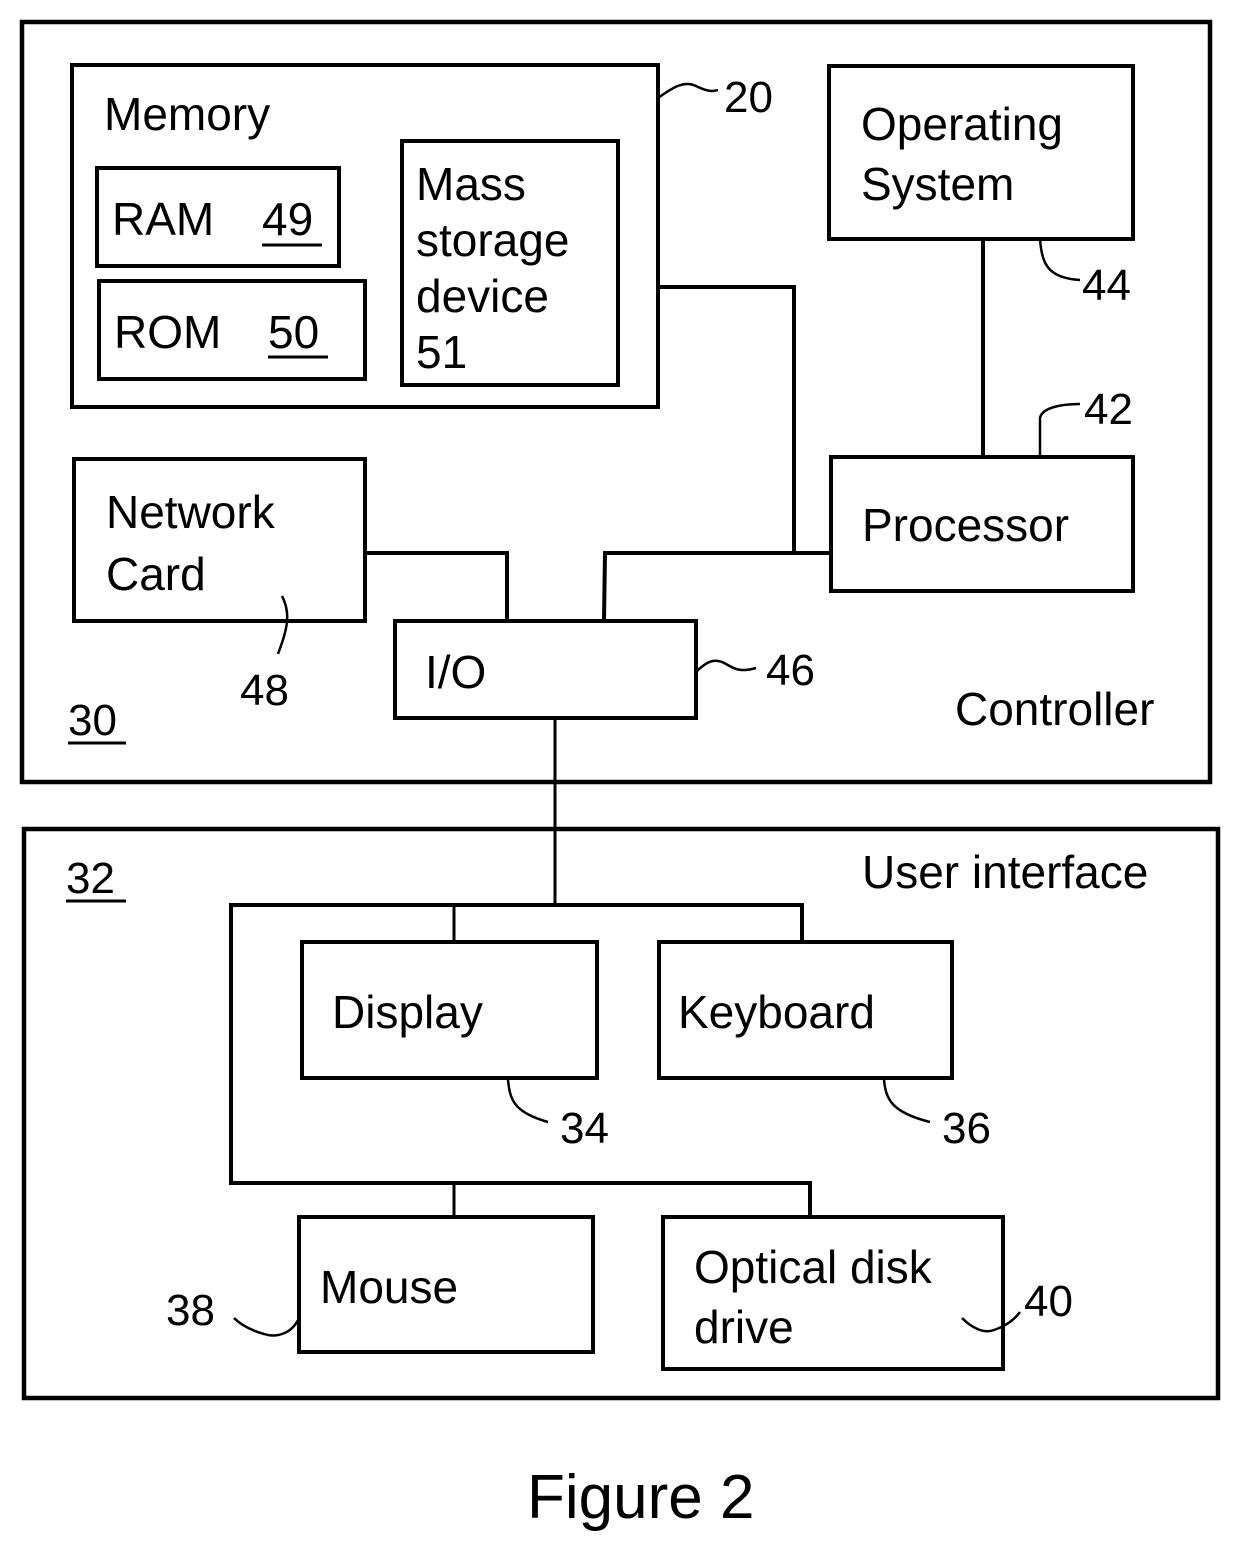 The width and height of the screenshot is (1240, 1554). Describe the element at coordinates (937, 184) in the screenshot. I see `operating-system-line-2: System` at that location.